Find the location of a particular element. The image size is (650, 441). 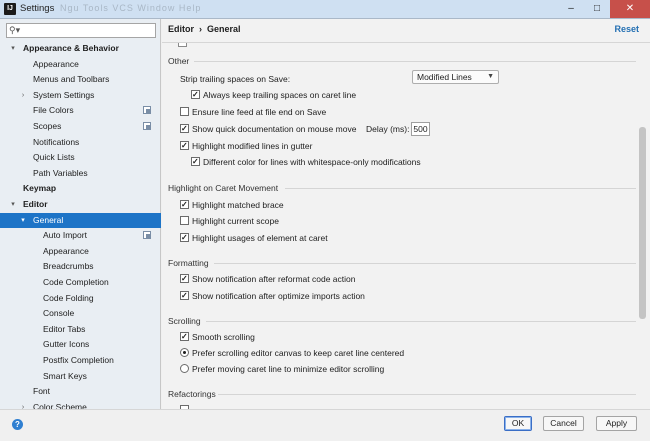

sidebar-item: Font is located at coordinates (80, 391).